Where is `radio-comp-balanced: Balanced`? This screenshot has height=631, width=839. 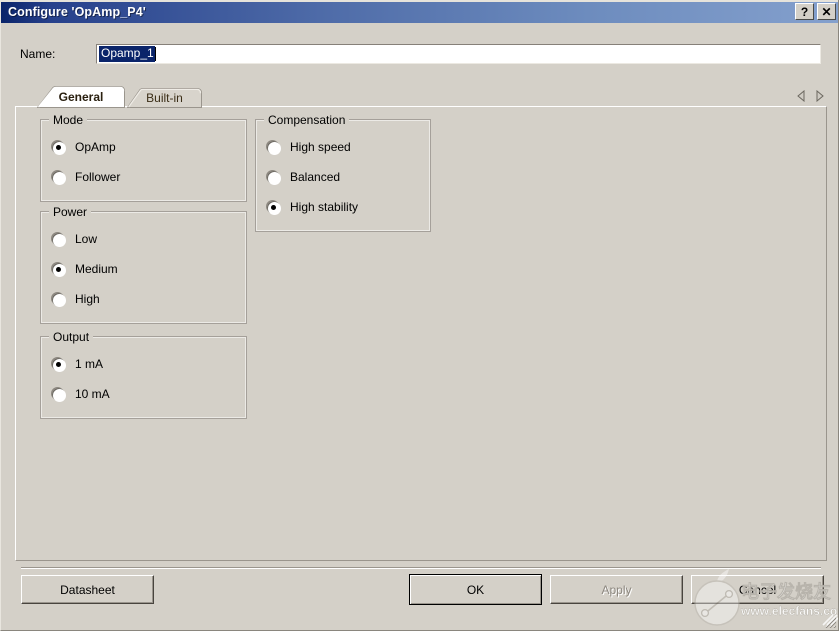
radio-comp-balanced: Balanced is located at coordinates (303, 177).